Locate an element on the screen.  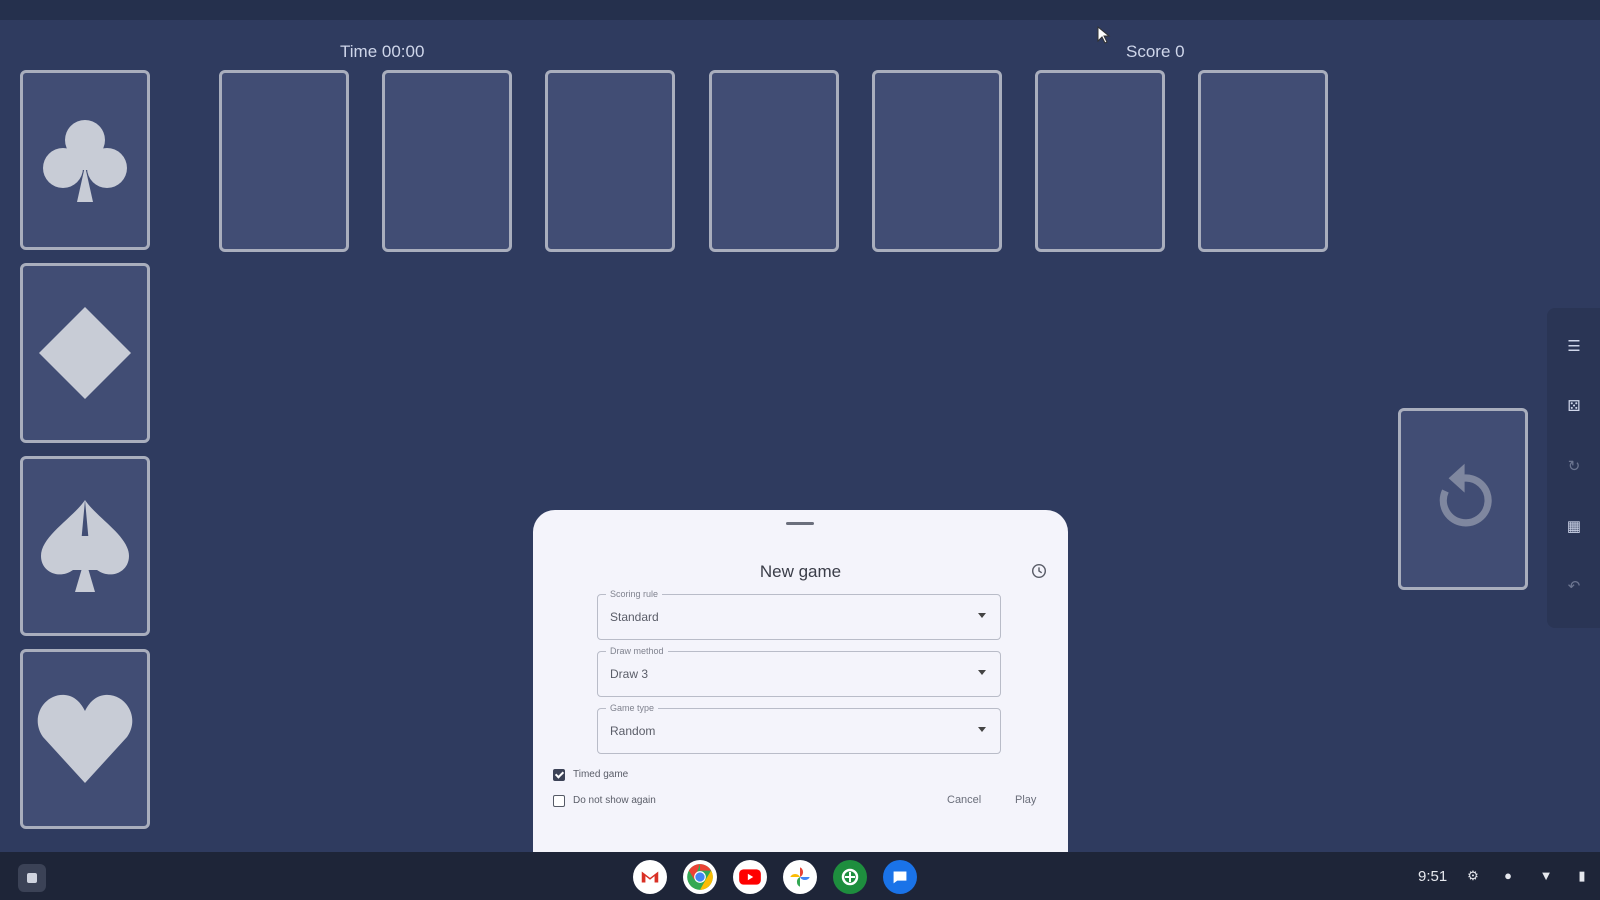
timed-game-label: Timed game is located at coordinates (601, 774).